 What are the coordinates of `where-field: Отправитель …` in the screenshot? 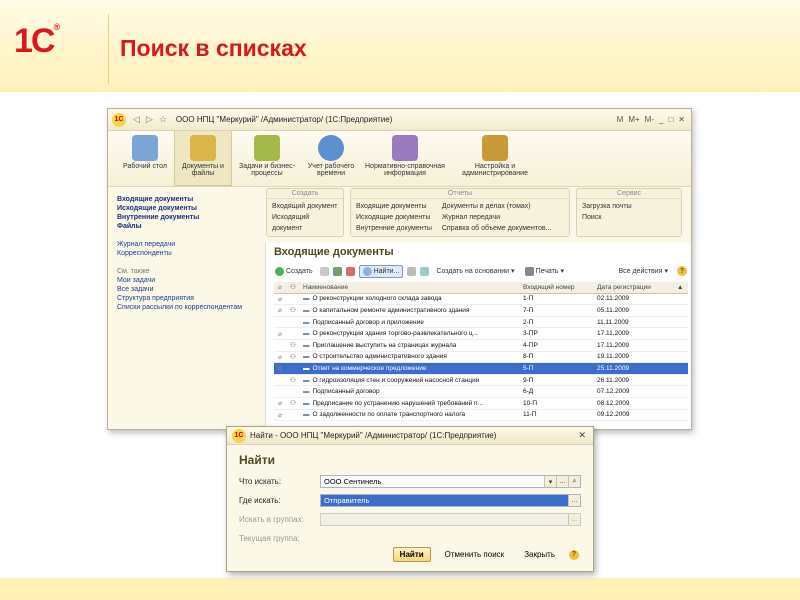 It's located at (450, 500).